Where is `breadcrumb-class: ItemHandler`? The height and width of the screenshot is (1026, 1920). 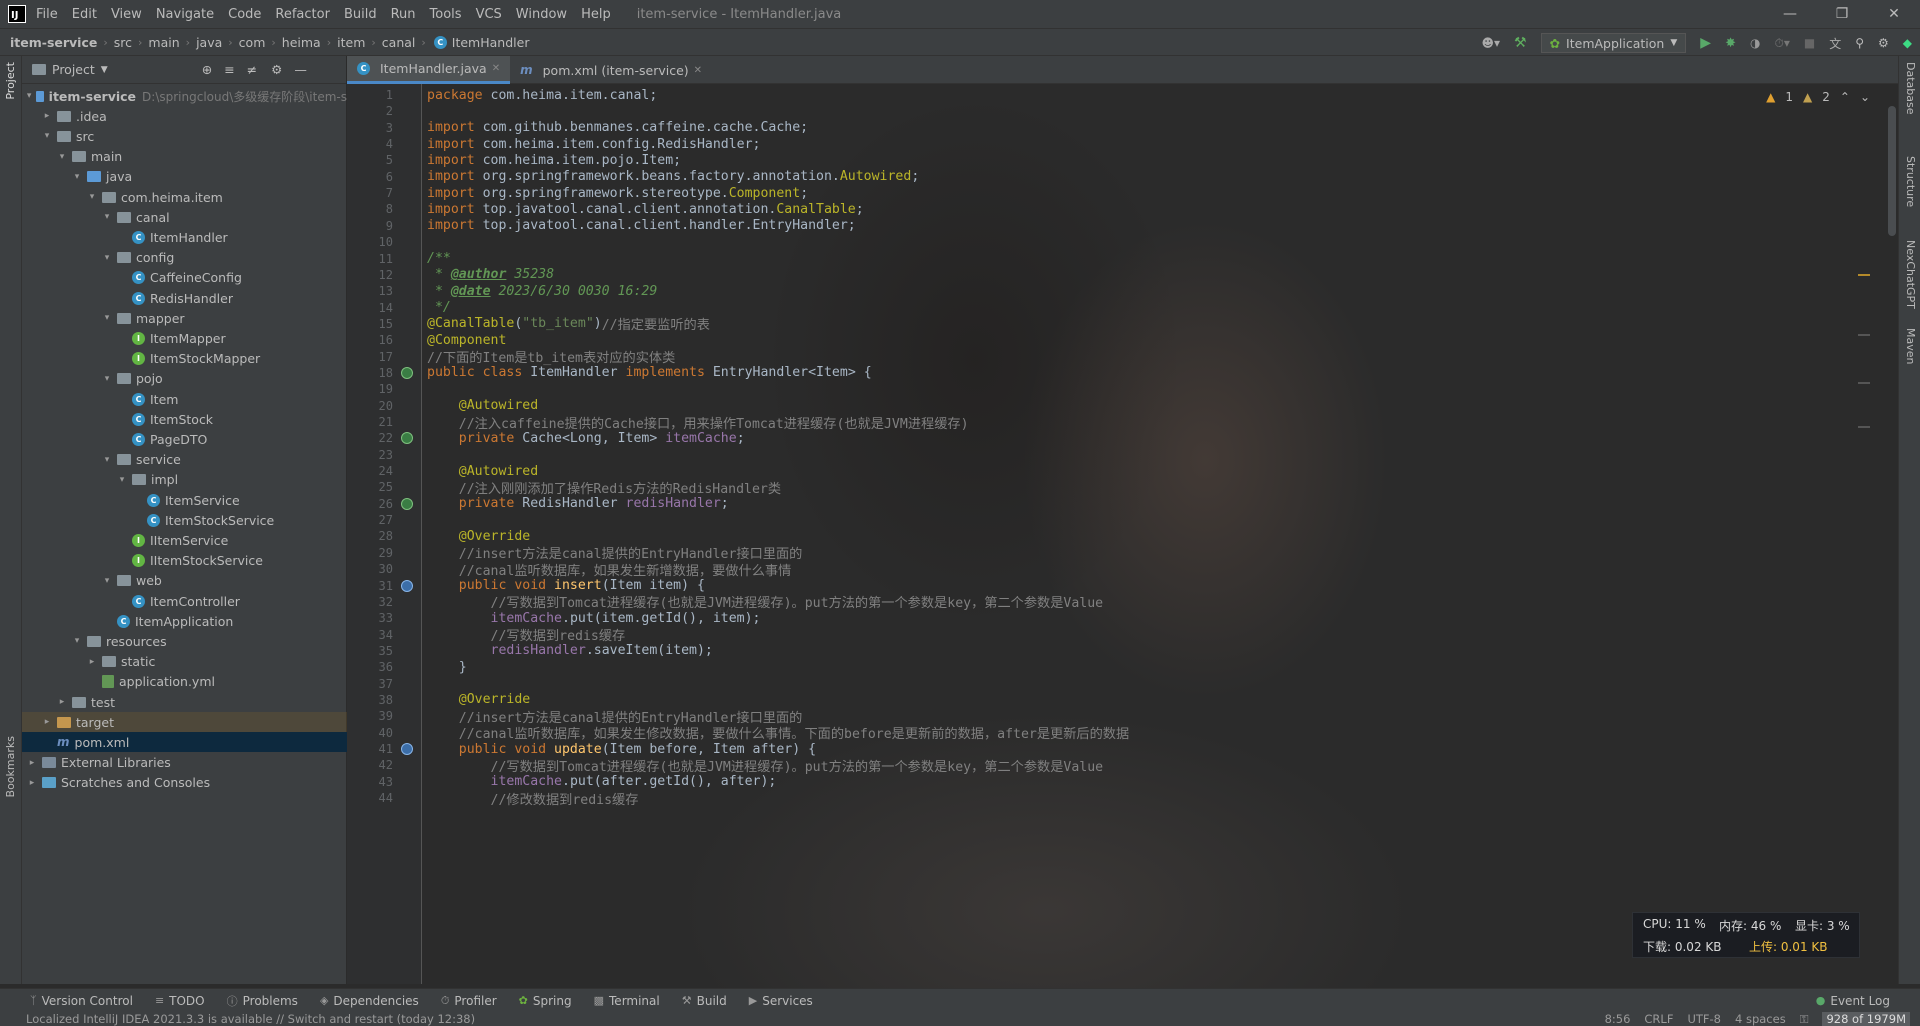 breadcrumb-class: ItemHandler is located at coordinates (491, 42).